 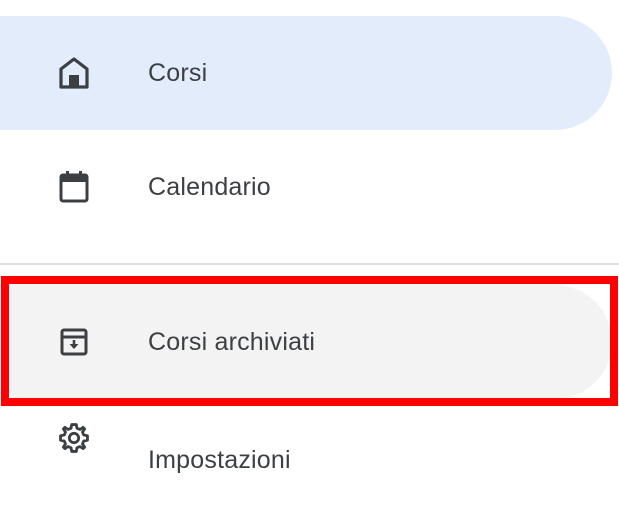 What do you see at coordinates (178, 72) in the screenshot?
I see `sidebar-item-label: Corsi` at bounding box center [178, 72].